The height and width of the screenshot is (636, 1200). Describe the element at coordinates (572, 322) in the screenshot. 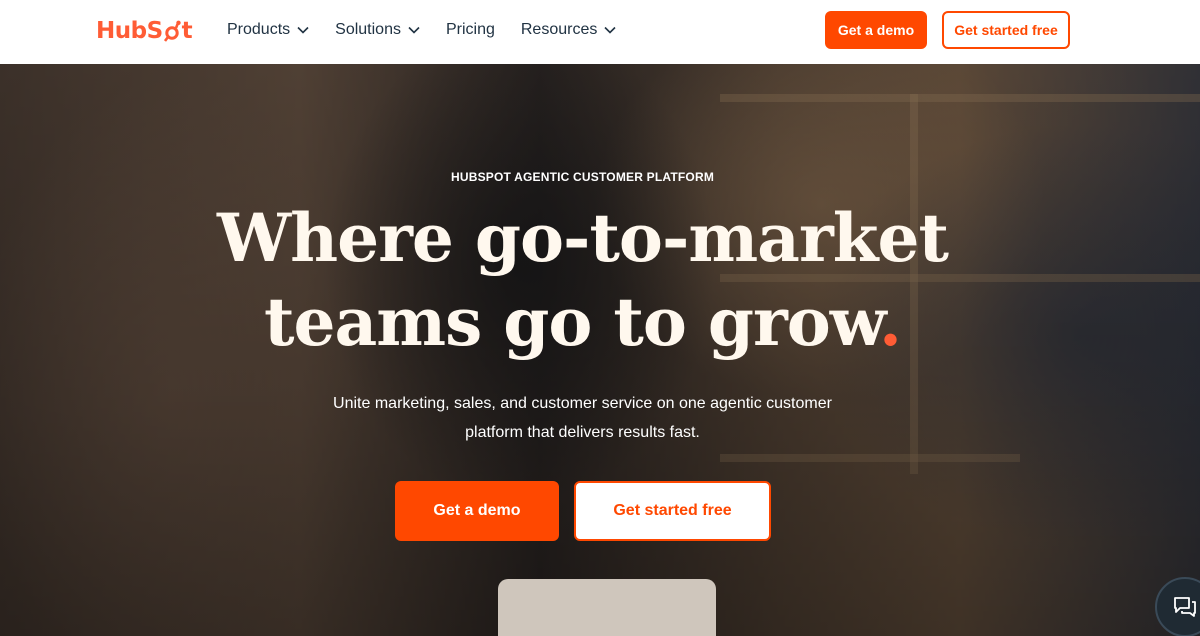

I see `headline-line-2: teams go to grow` at that location.